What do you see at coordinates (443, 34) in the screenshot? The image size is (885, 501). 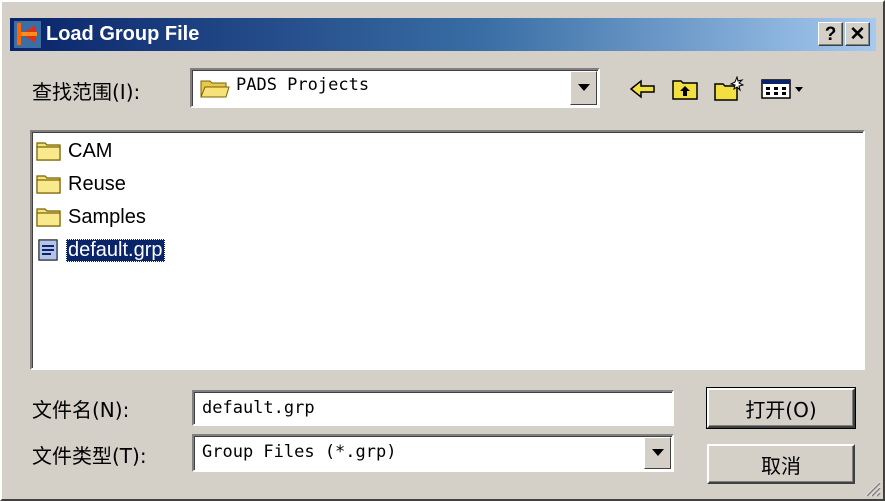 I see `title-bar: Load Group File ? ✕` at bounding box center [443, 34].